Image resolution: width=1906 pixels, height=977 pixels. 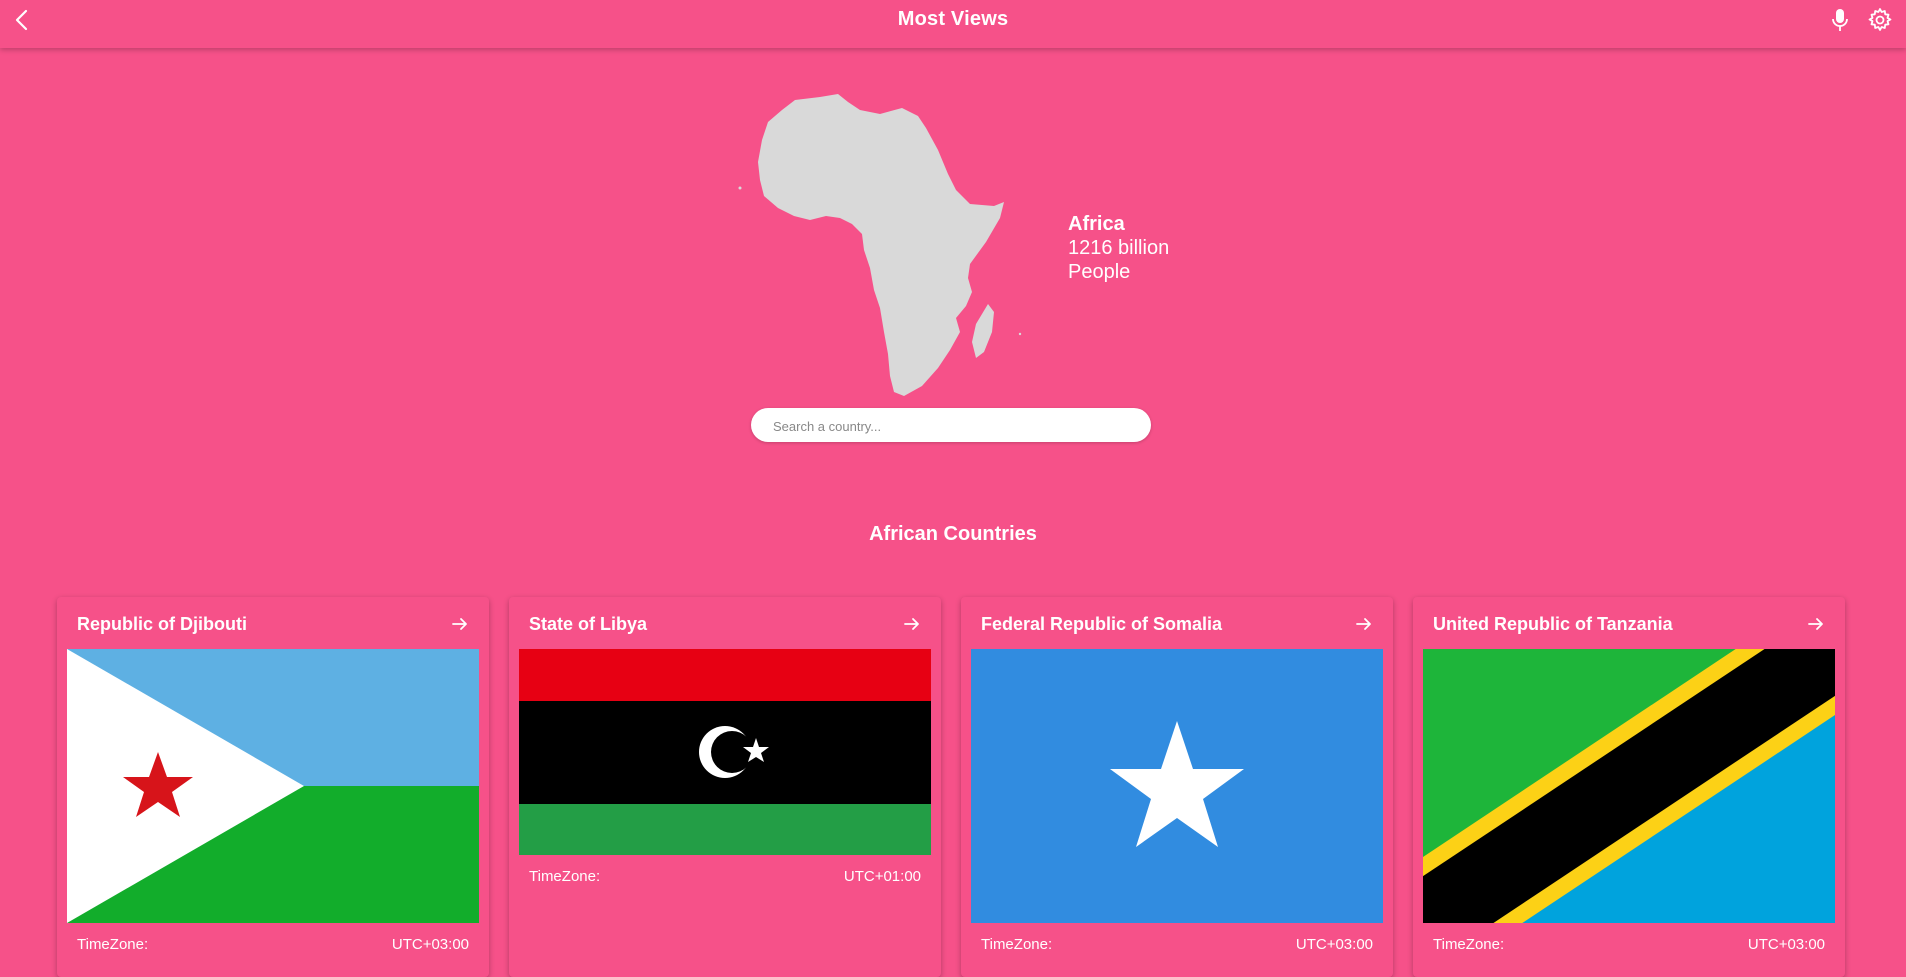 What do you see at coordinates (1099, 272) in the screenshot?
I see `continent-population-unit: People` at bounding box center [1099, 272].